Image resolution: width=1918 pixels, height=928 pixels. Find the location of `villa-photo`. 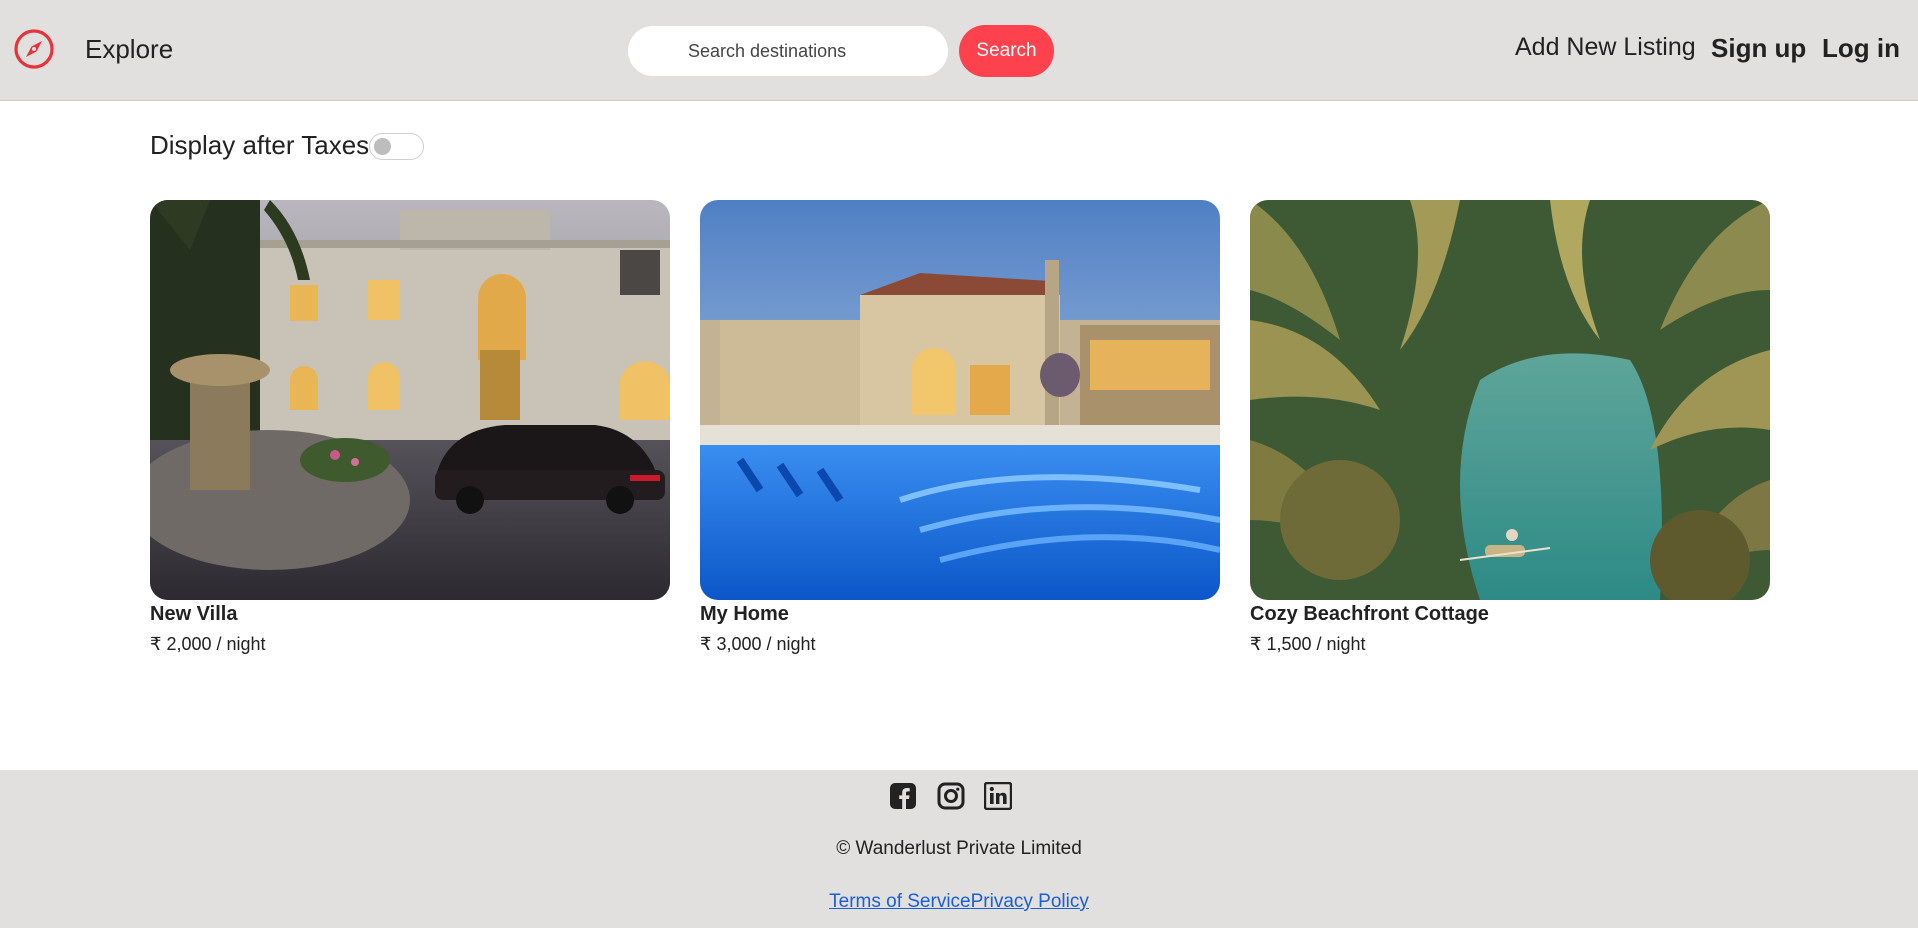

villa-photo is located at coordinates (410, 400).